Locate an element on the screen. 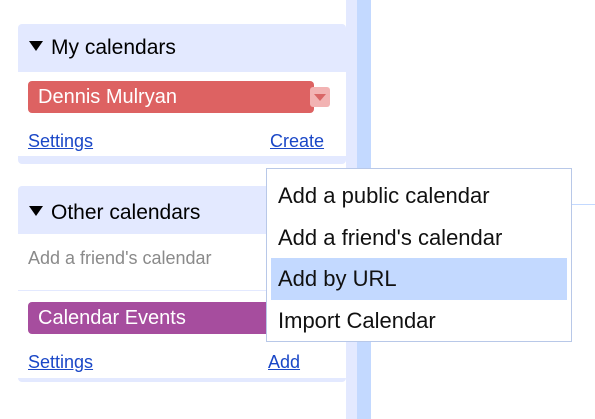 Image resolution: width=595 pixels, height=419 pixels. other-calendars-header: Other calendars is located at coordinates (114, 213).